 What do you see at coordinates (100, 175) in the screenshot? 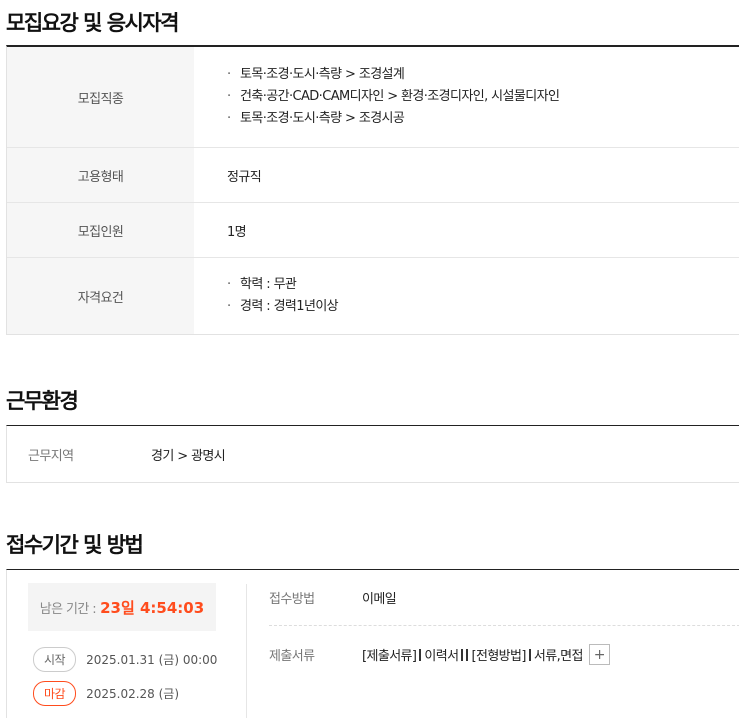
I see `employment-label: 고용형태` at bounding box center [100, 175].